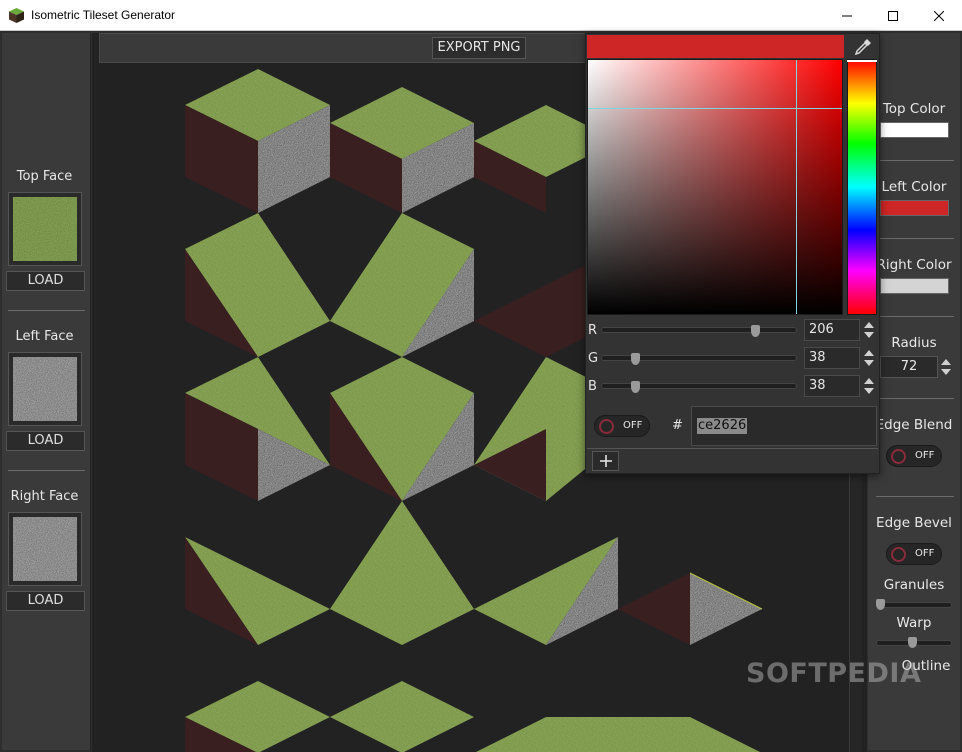  I want to click on close-button, so click(939, 15).